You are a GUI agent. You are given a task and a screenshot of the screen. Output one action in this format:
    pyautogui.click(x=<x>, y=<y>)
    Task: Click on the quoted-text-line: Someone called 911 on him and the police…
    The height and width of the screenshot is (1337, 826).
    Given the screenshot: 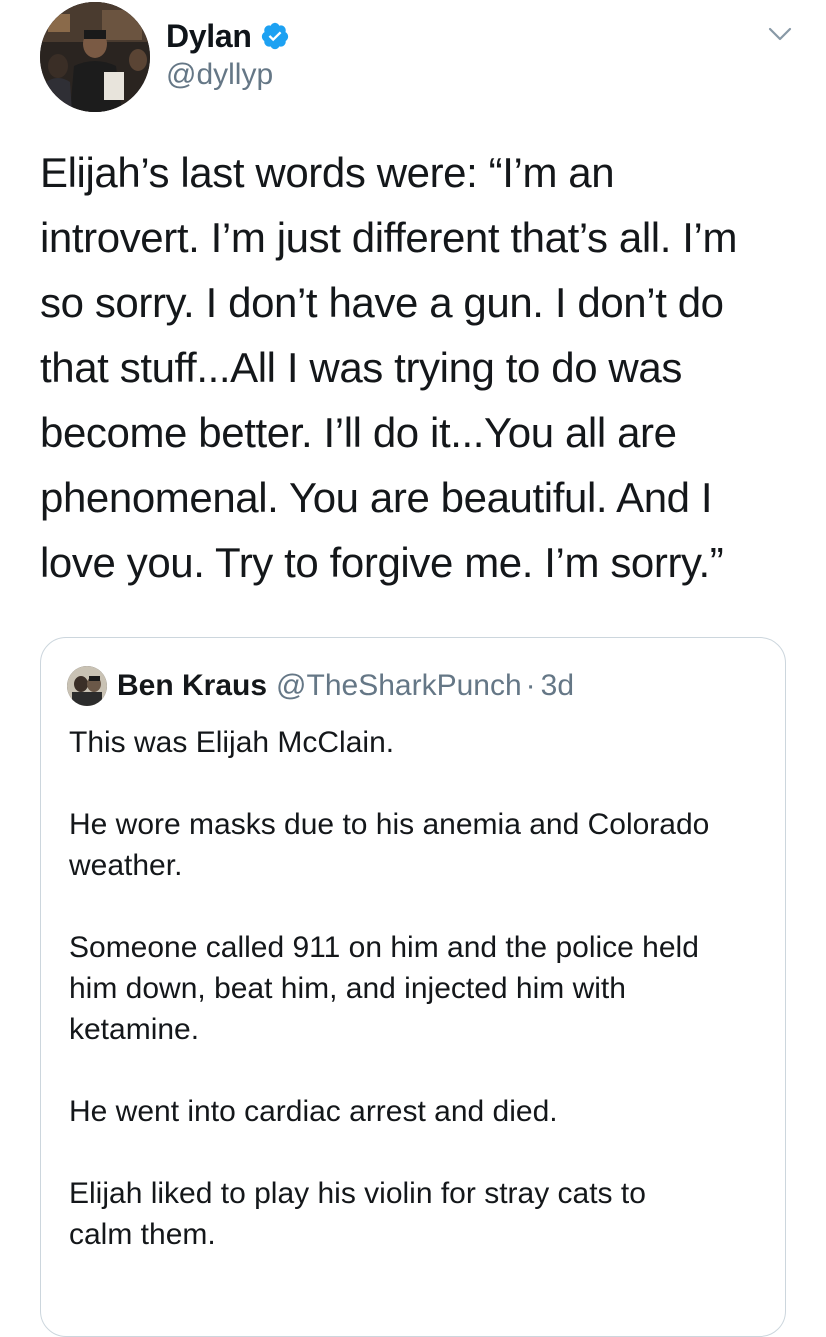 What is the action you would take?
    pyautogui.click(x=384, y=947)
    